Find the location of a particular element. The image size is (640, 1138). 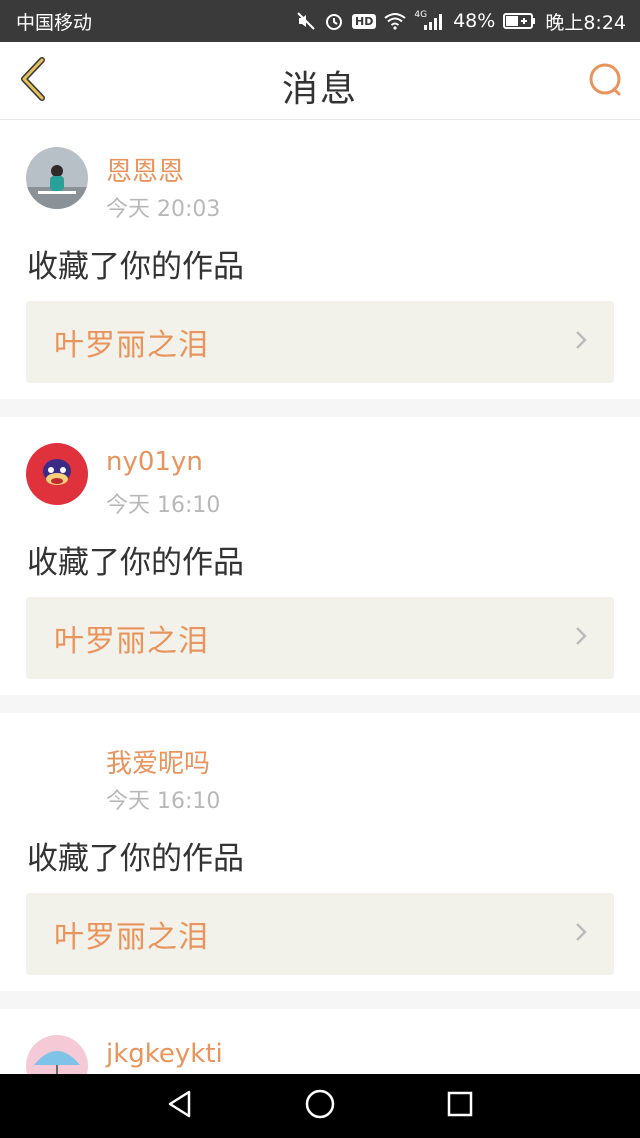

username: 我爱昵吗 is located at coordinates (158, 761).